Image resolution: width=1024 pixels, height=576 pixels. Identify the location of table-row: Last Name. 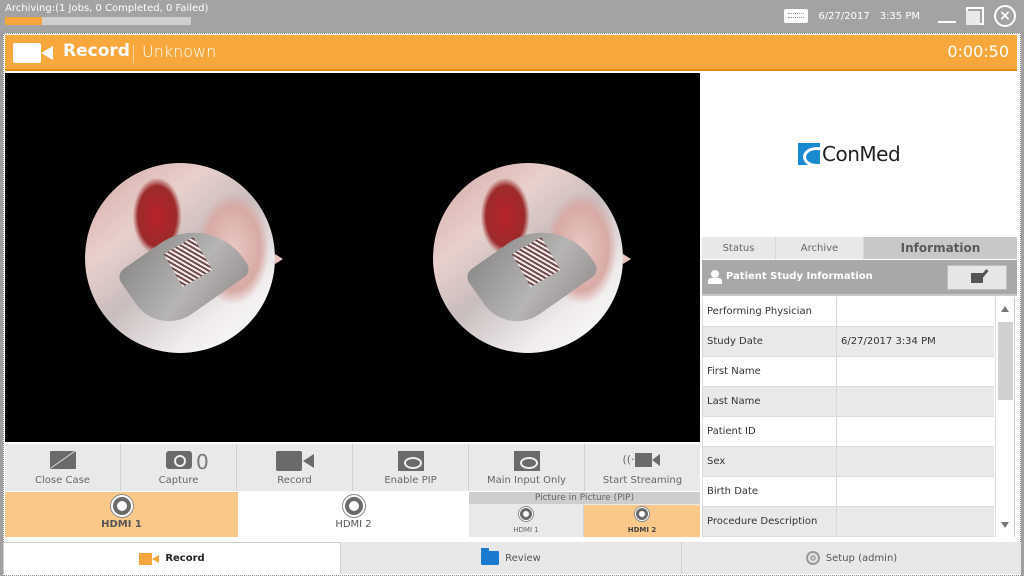
(848, 402).